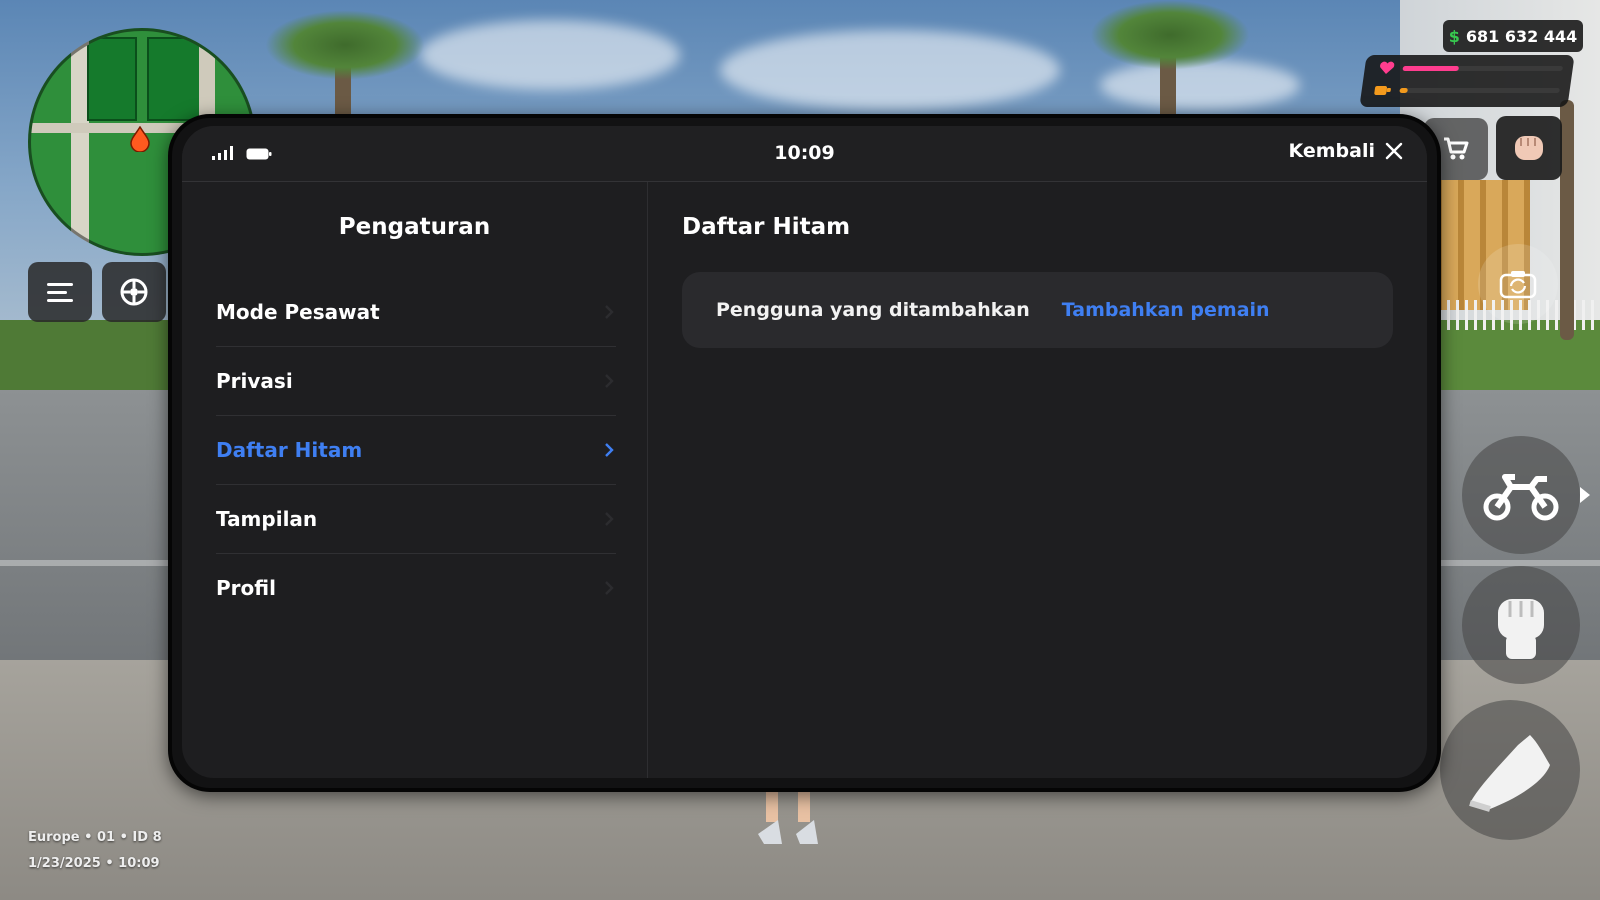  I want to click on currency-symbol: $, so click(1454, 36).